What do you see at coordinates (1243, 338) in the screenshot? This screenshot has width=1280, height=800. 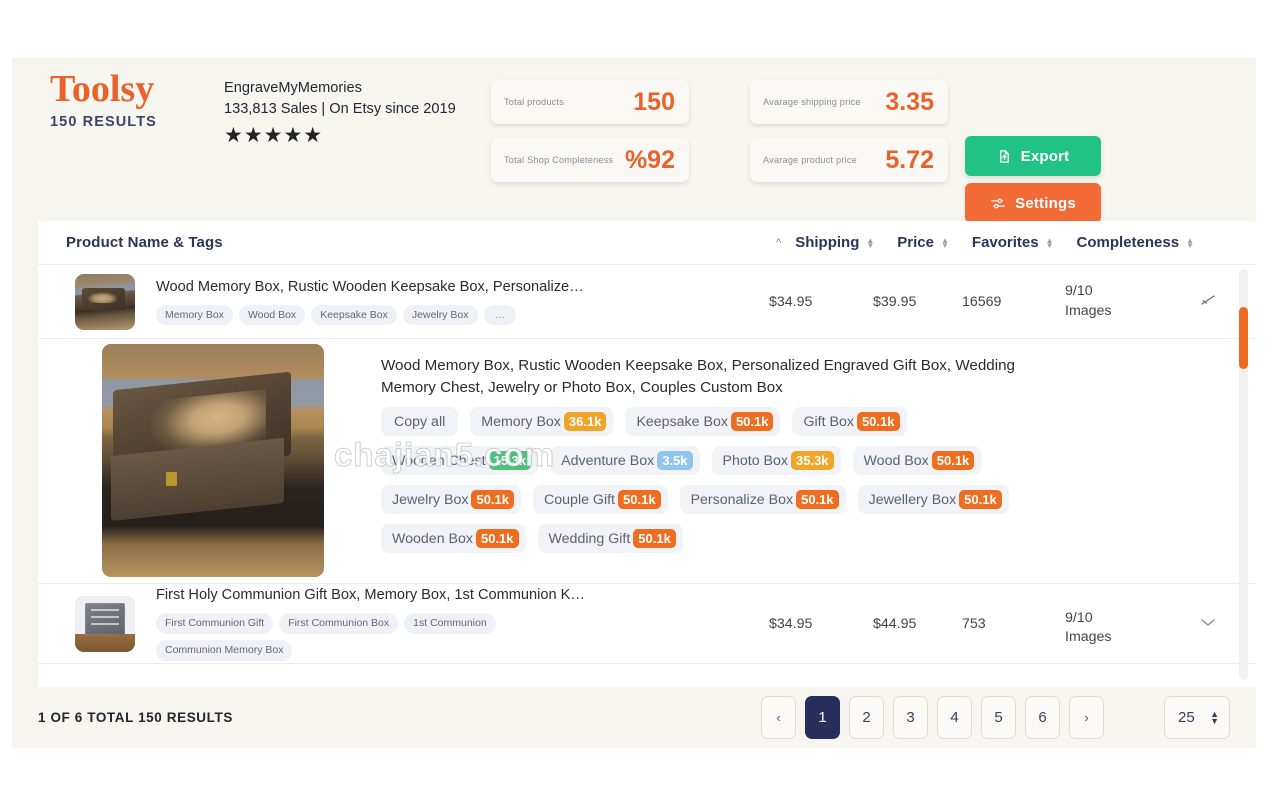 I see `scrollbar-thumb` at bounding box center [1243, 338].